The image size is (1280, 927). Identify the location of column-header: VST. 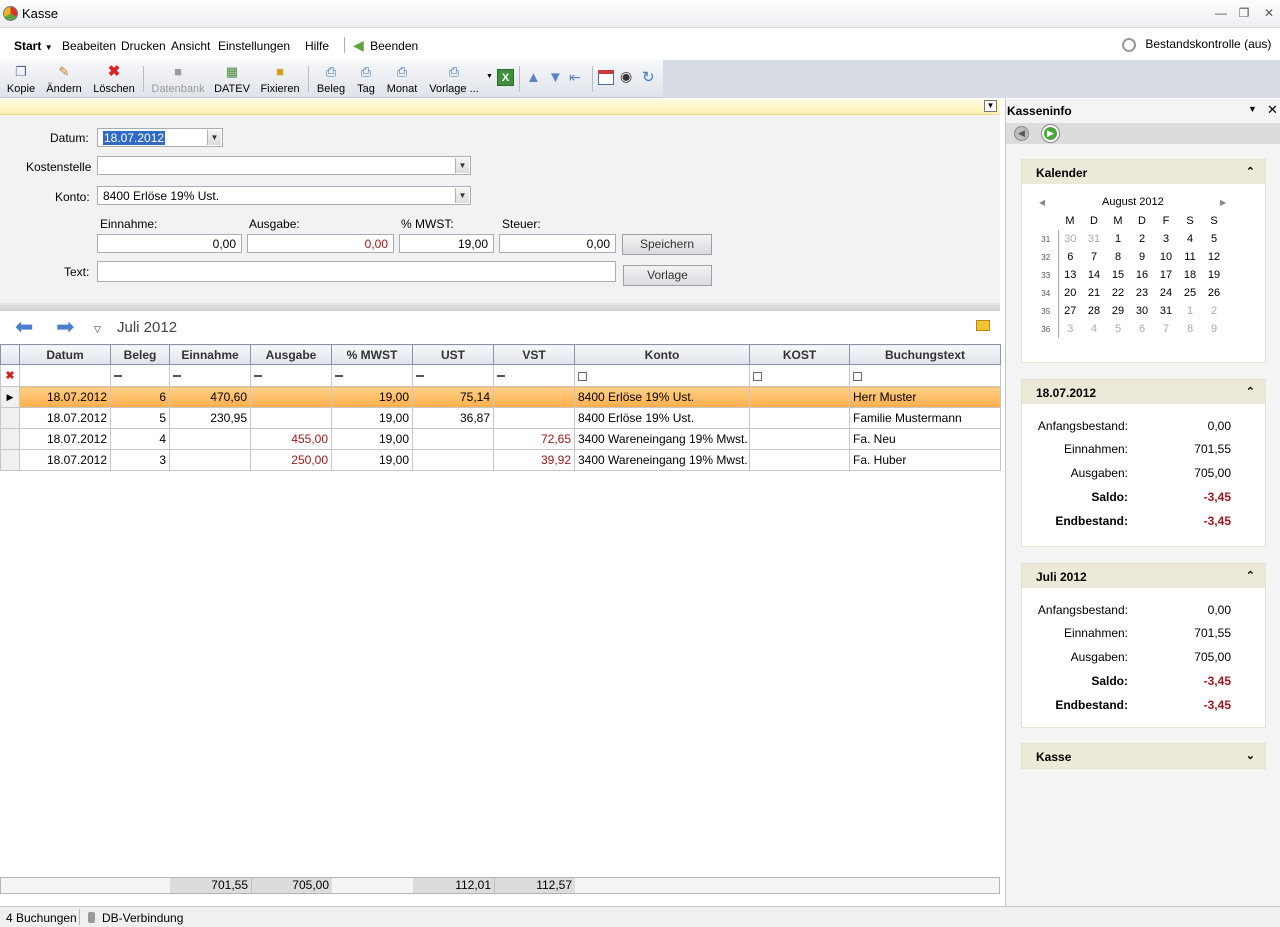
(534, 354).